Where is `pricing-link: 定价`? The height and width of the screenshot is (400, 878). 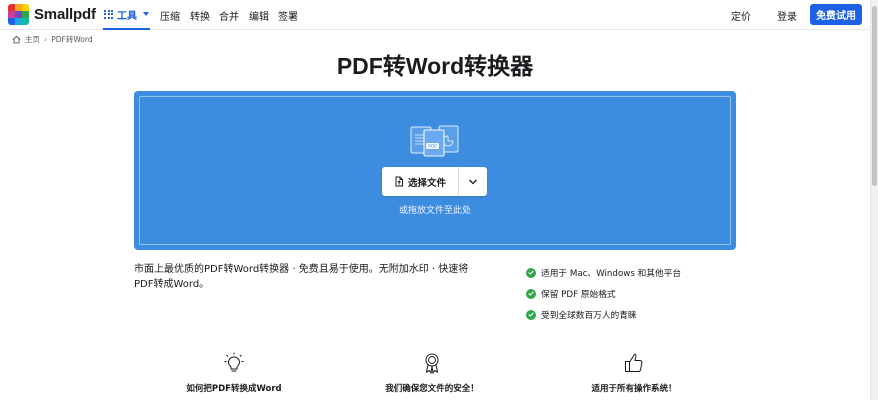 pricing-link: 定价 is located at coordinates (741, 15).